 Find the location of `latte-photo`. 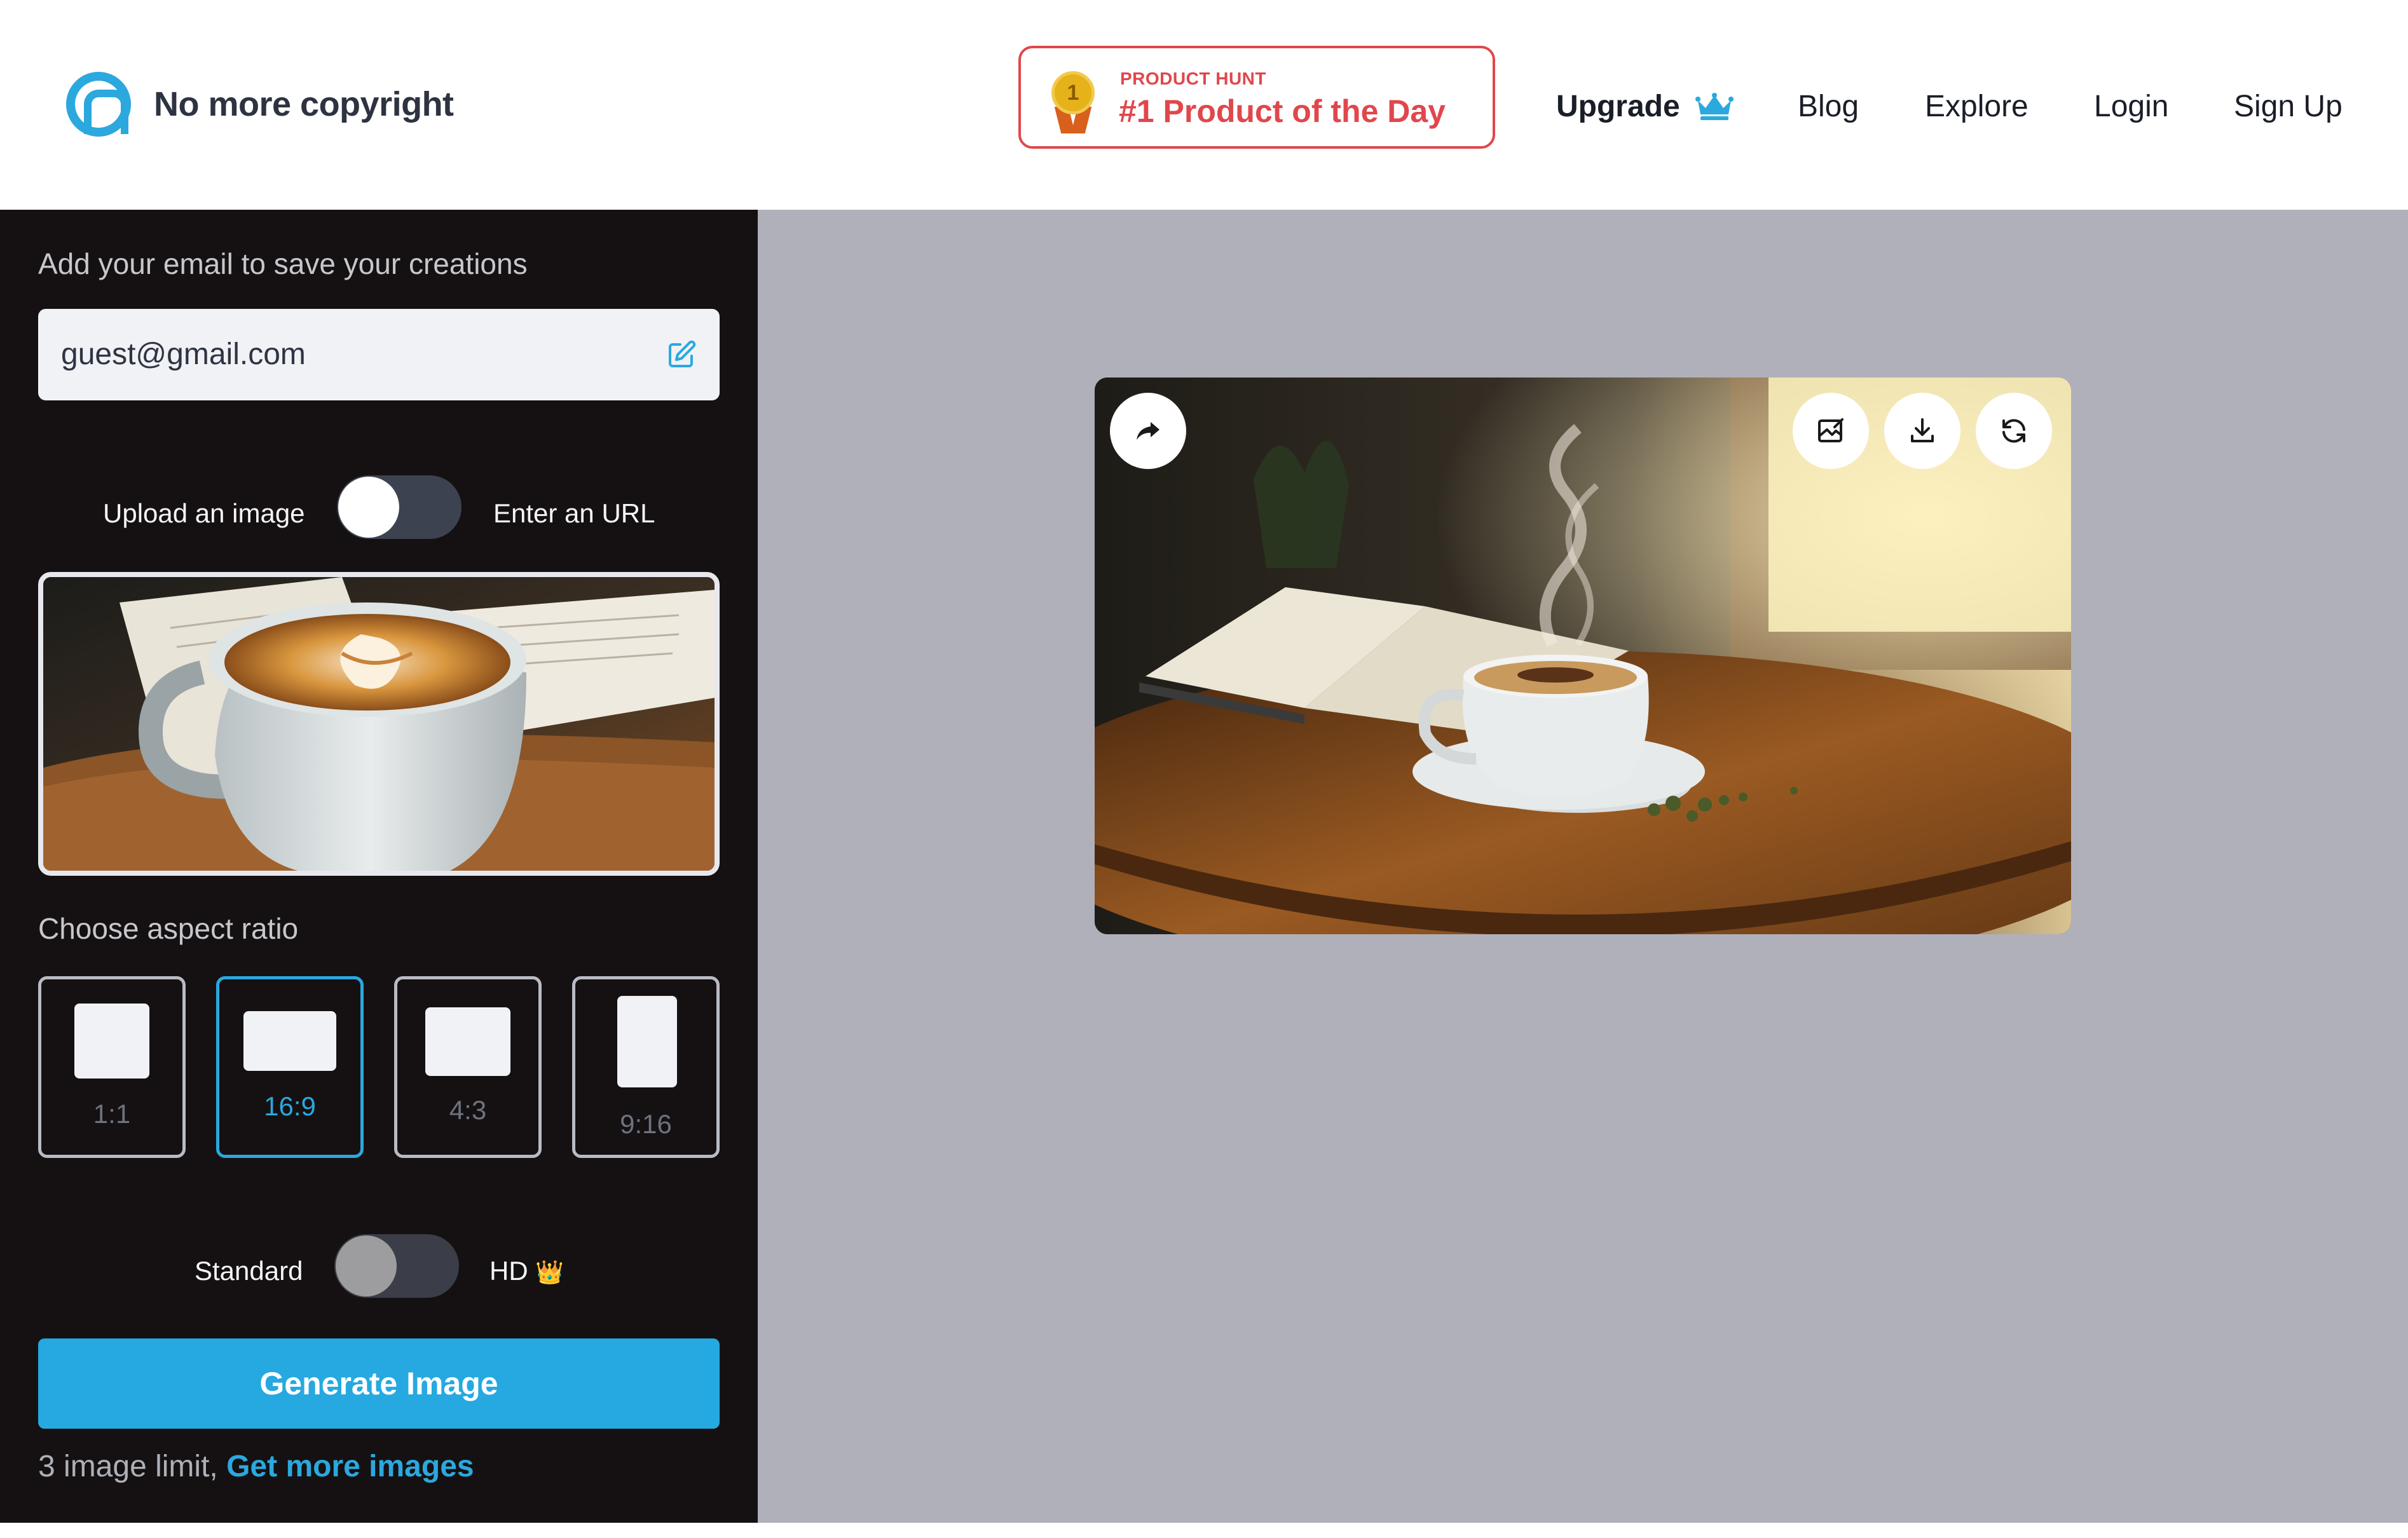

latte-photo is located at coordinates (379, 724).